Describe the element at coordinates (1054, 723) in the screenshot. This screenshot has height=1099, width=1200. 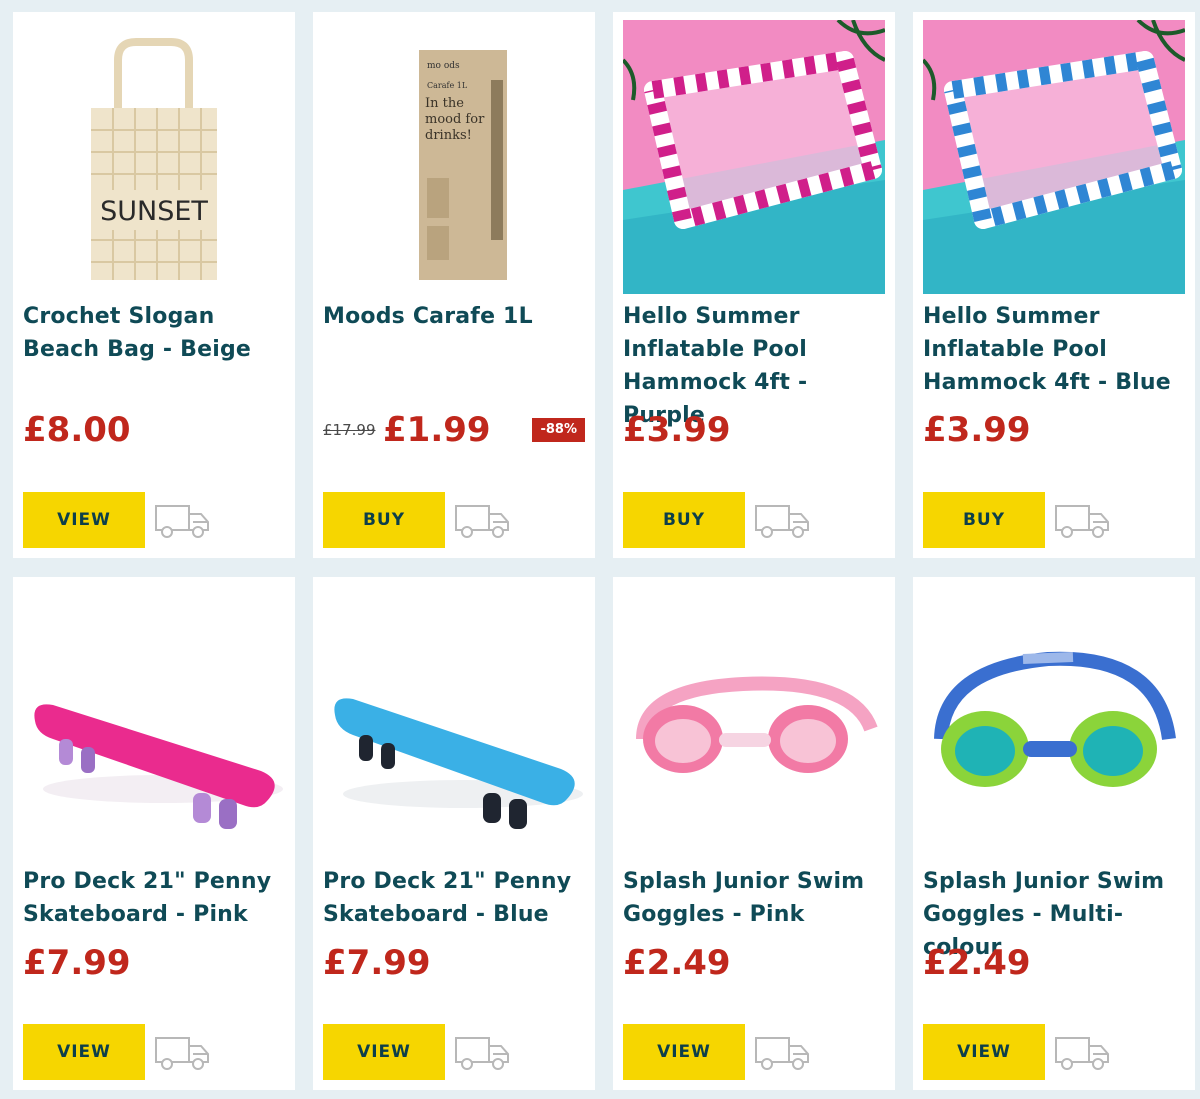
I see `product-image-goggles-multicolour` at that location.